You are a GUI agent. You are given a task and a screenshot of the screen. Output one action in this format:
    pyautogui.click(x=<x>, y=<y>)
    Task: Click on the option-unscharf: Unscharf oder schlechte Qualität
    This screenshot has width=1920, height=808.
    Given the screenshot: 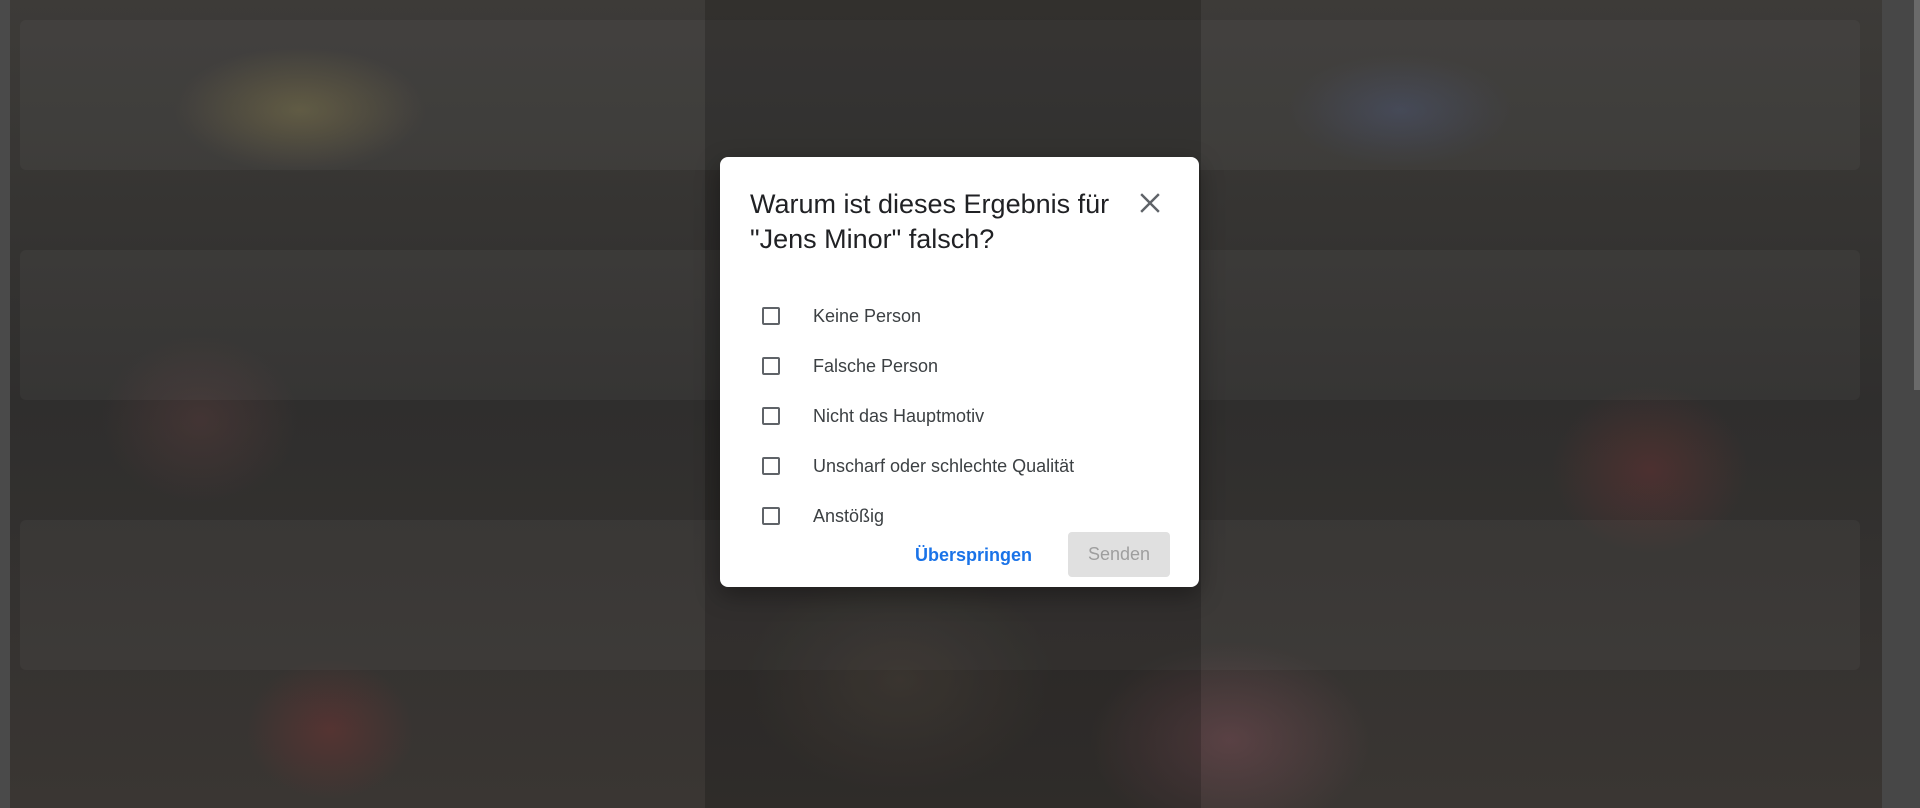 What is the action you would take?
    pyautogui.click(x=918, y=466)
    